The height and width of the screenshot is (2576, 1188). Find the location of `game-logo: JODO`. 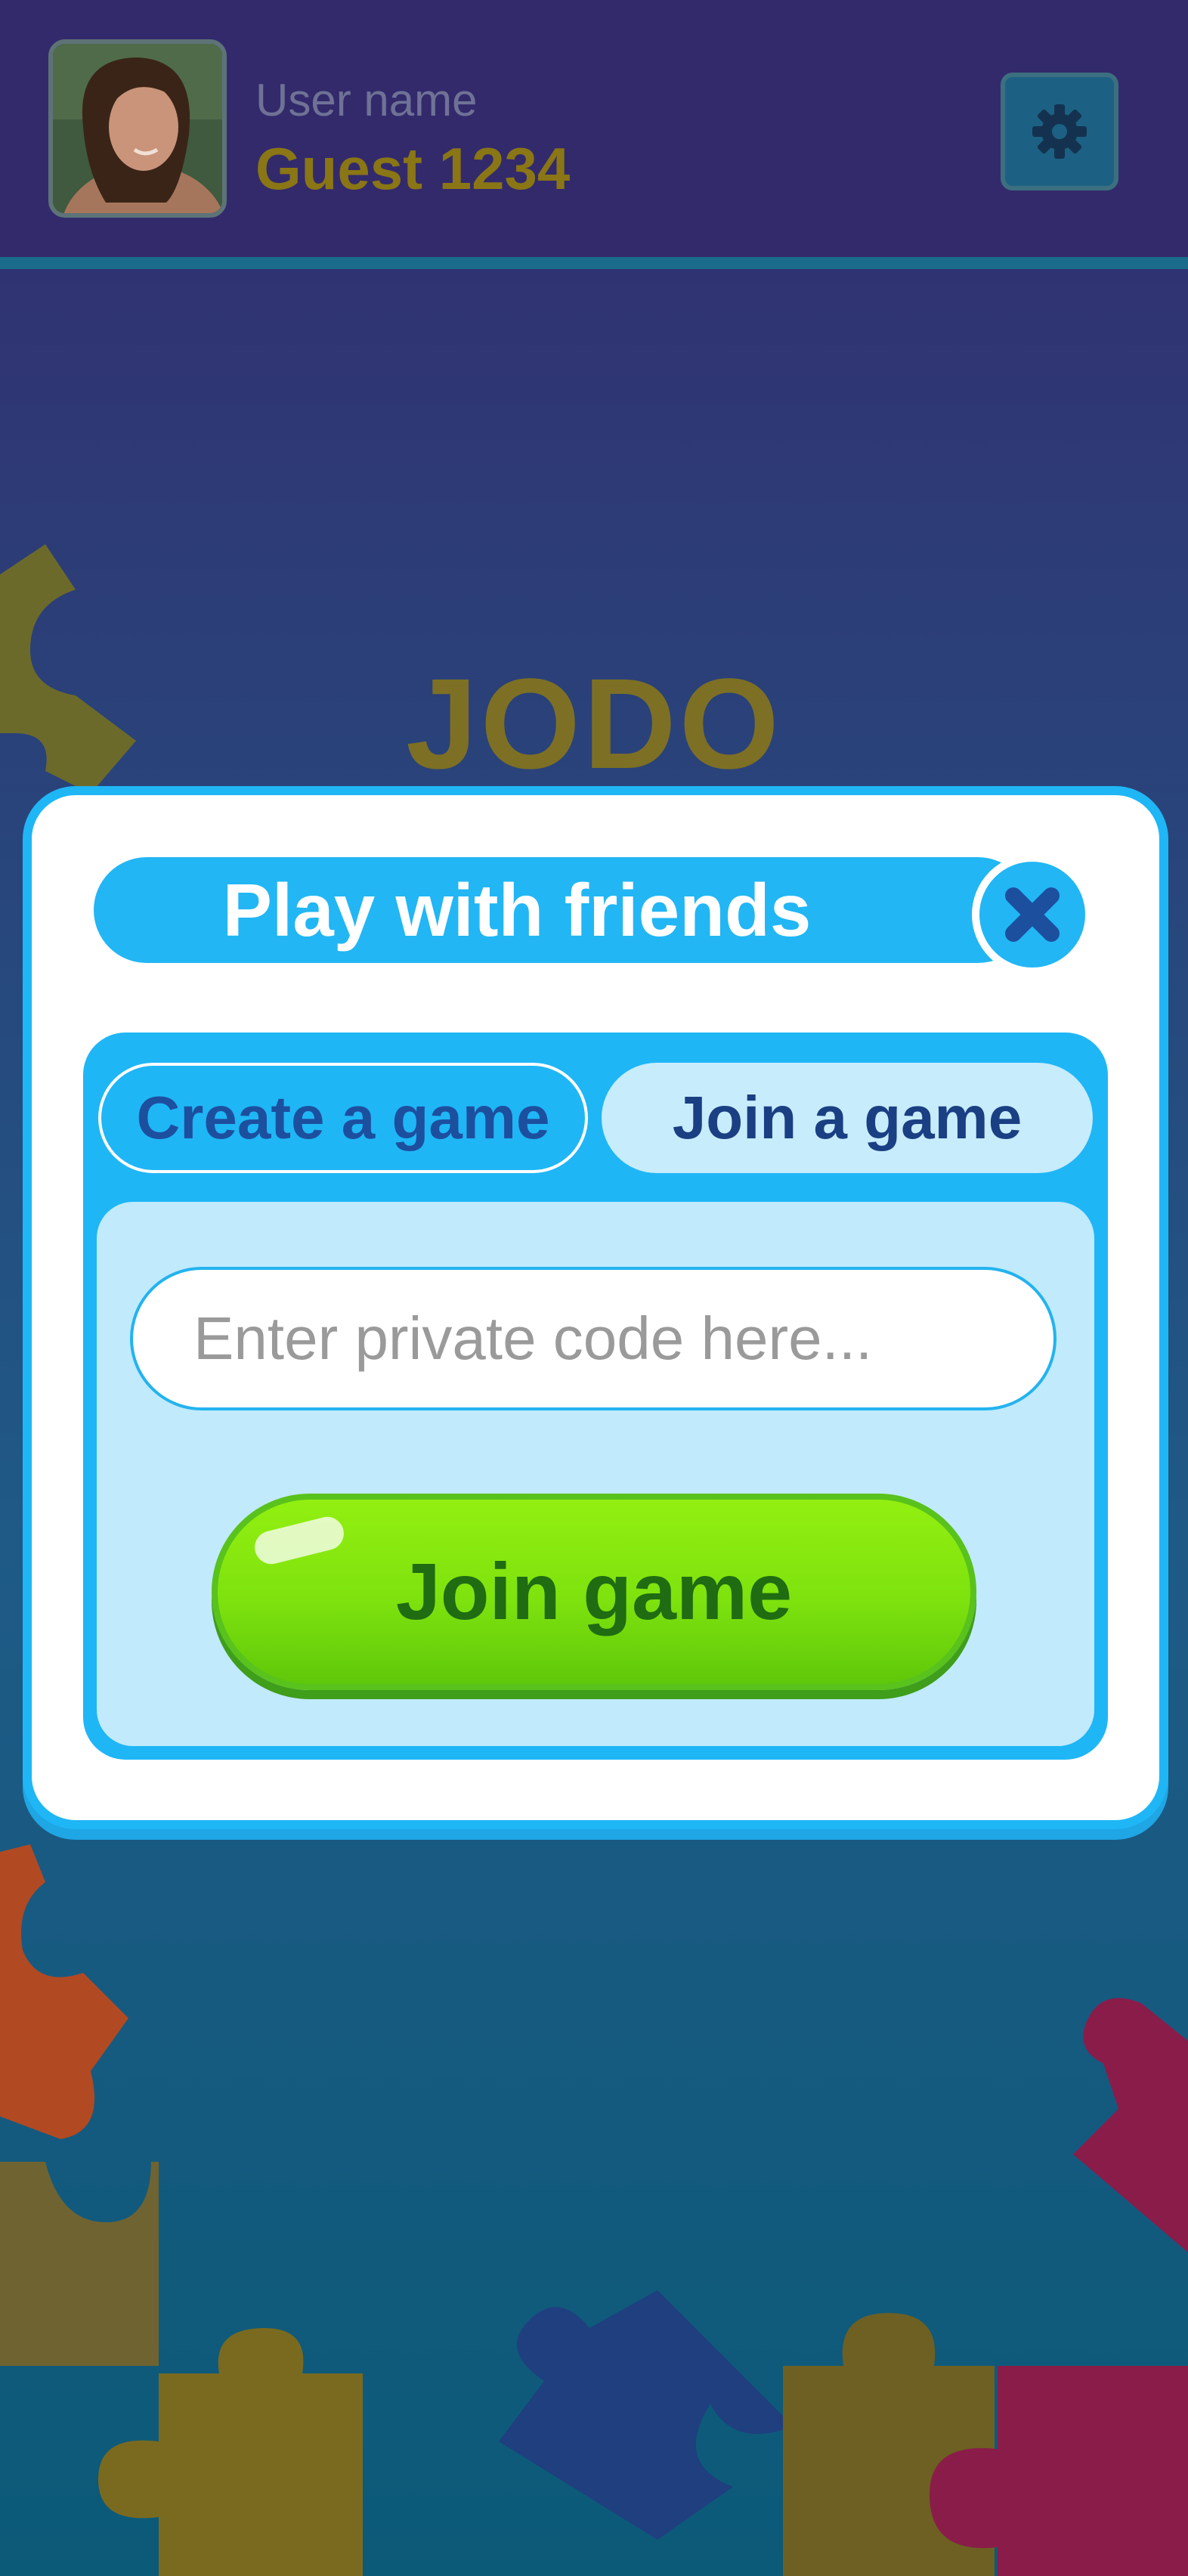

game-logo: JODO is located at coordinates (594, 724).